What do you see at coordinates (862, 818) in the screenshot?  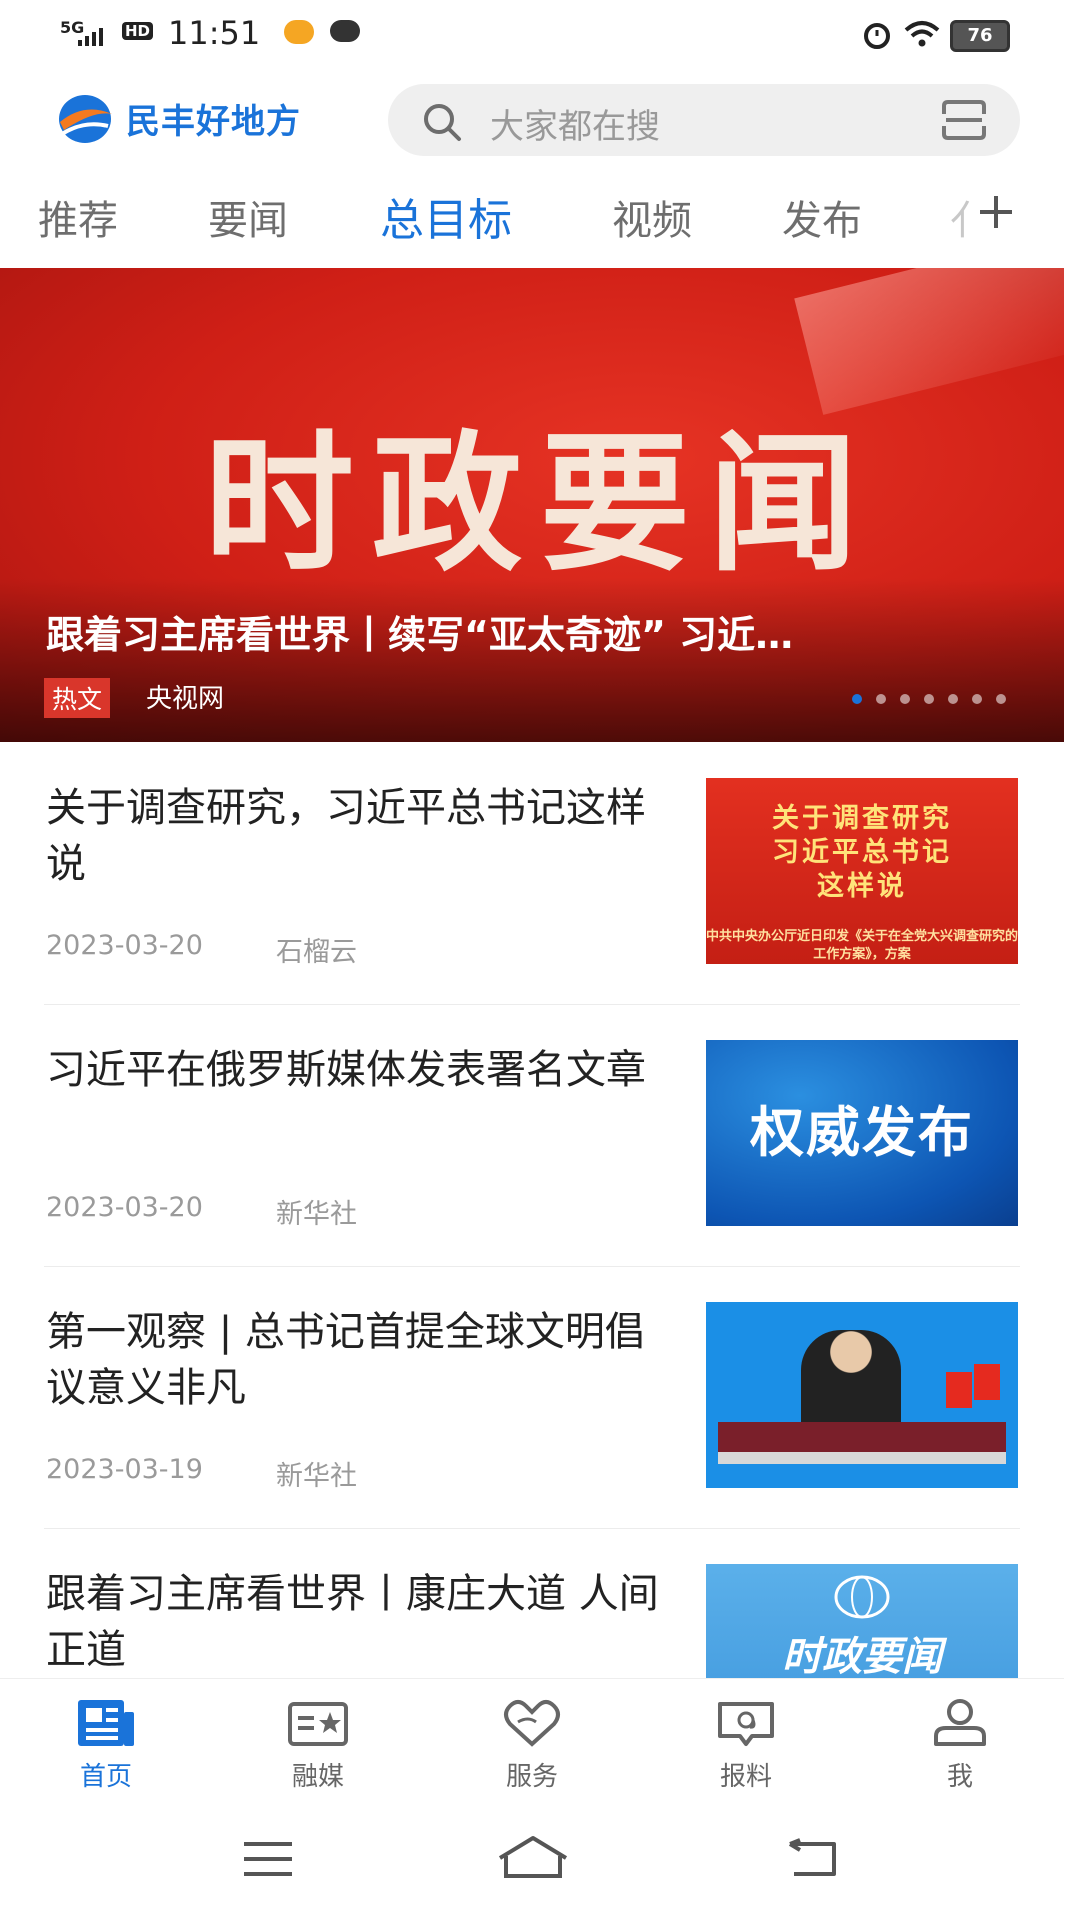 I see `thumb-line: 关于调查研究` at bounding box center [862, 818].